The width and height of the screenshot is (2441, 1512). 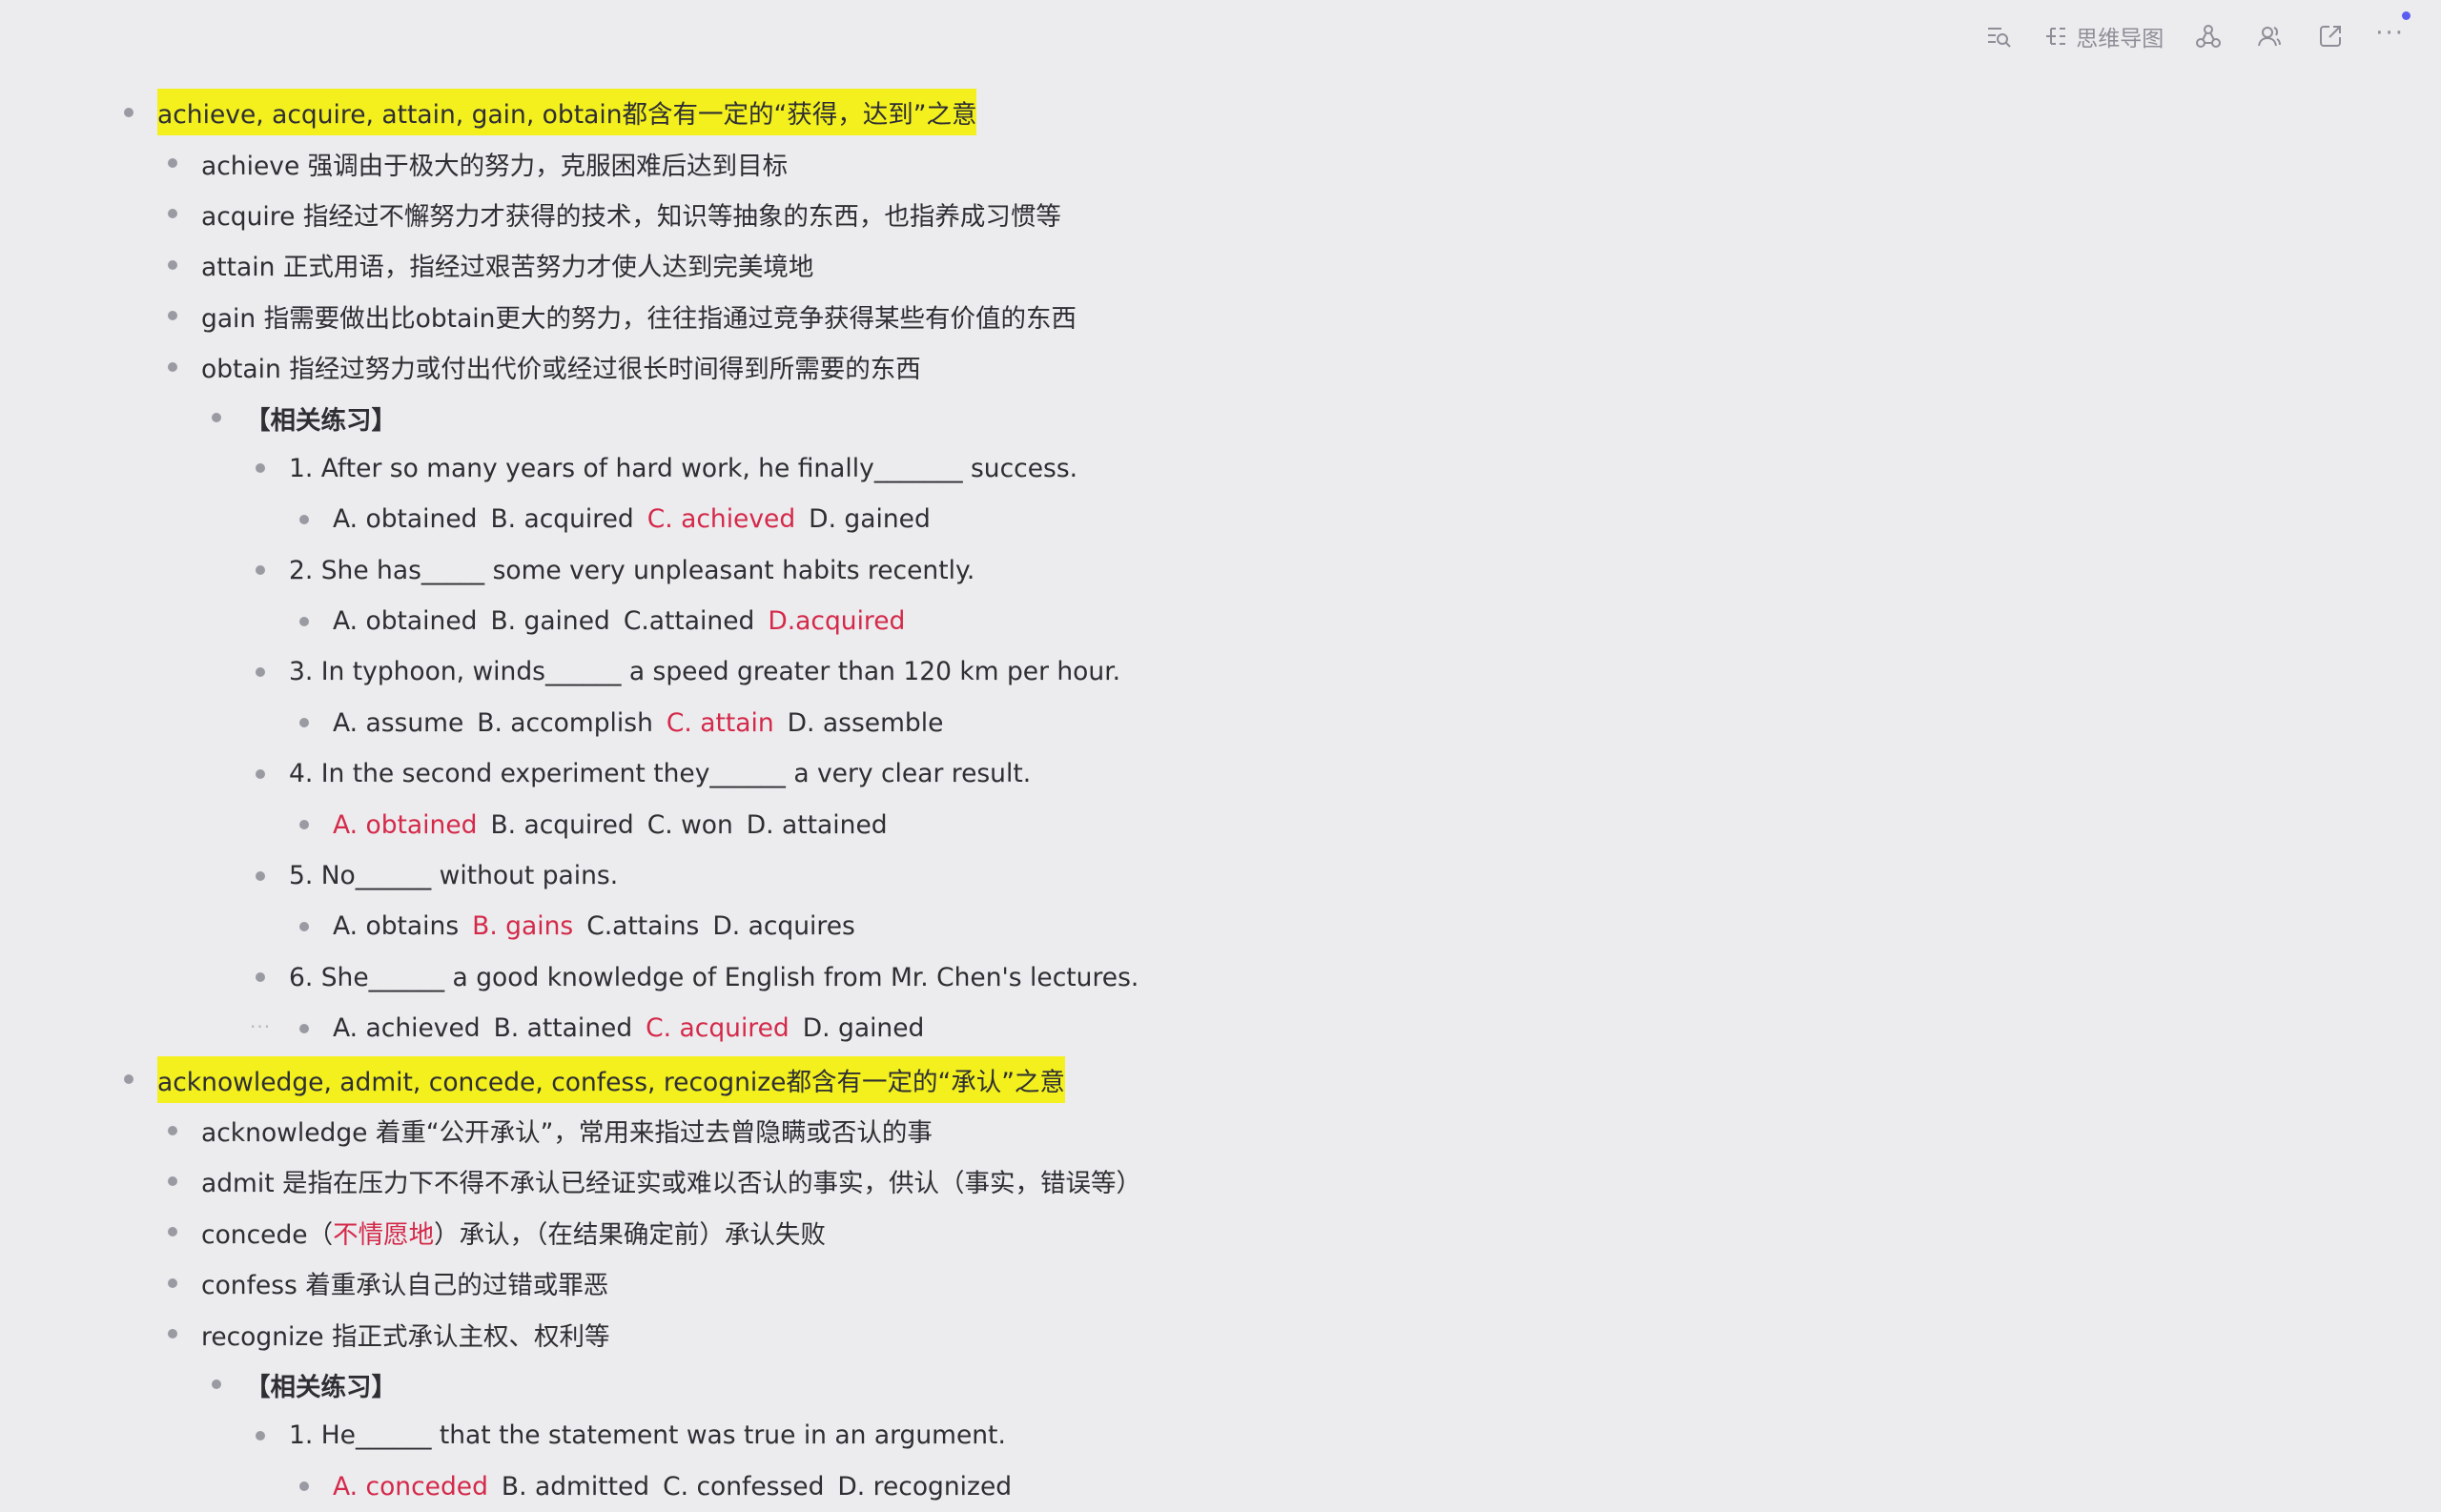 I want to click on options-node: A. obtains B. gains C.attains D. acquires, so click(x=667, y=926).